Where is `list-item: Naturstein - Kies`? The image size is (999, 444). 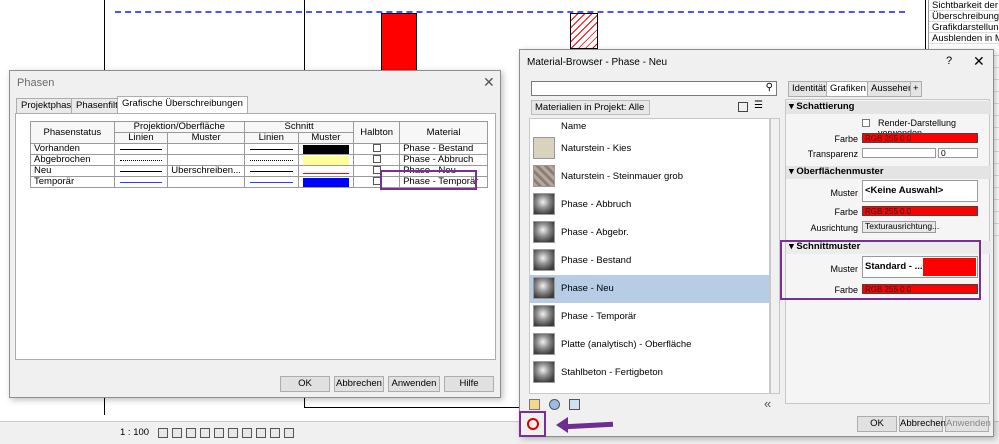 list-item: Naturstein - Kies is located at coordinates (649, 149).